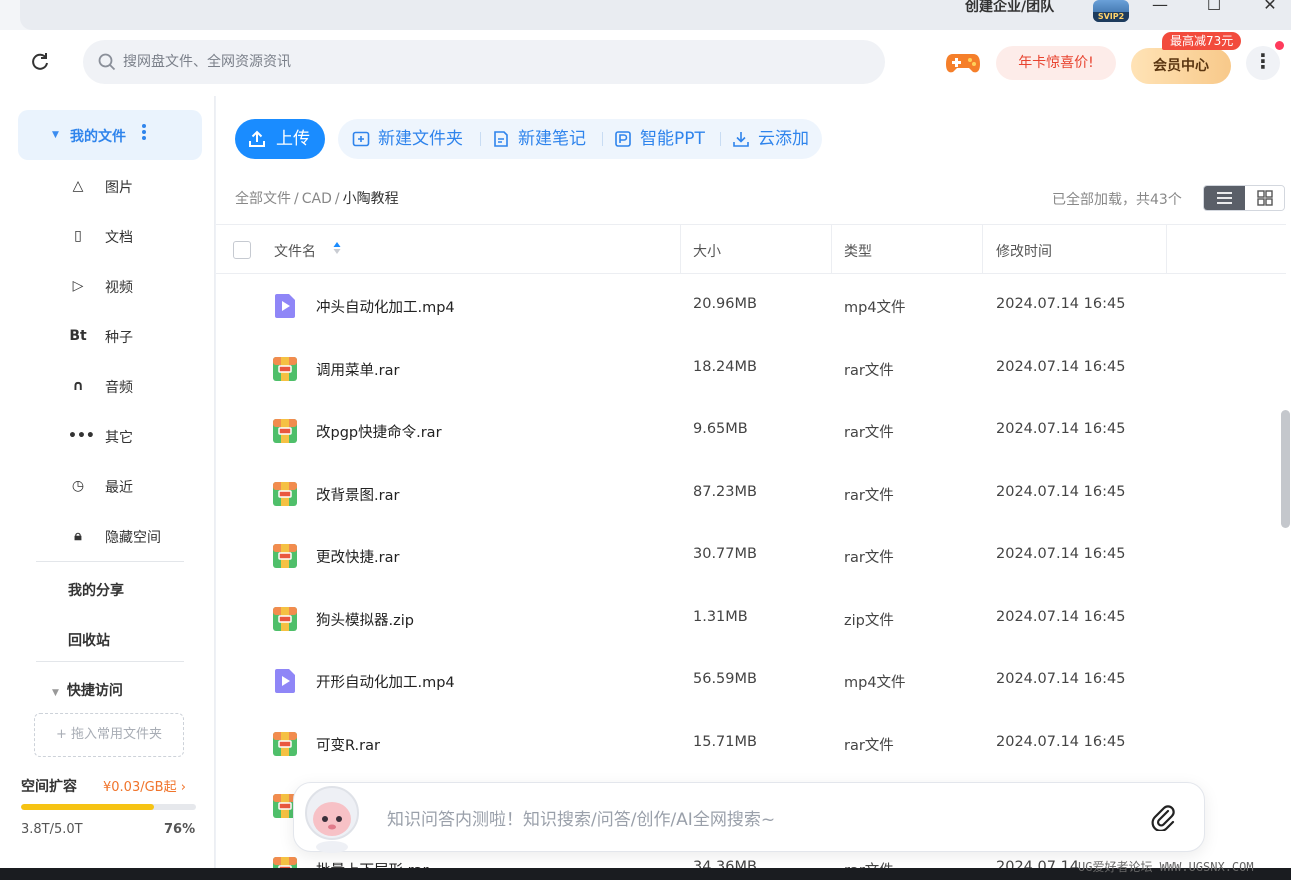 The width and height of the screenshot is (1291, 880). What do you see at coordinates (385, 683) in the screenshot?
I see `file-name: 开形自动化加工.mp4` at bounding box center [385, 683].